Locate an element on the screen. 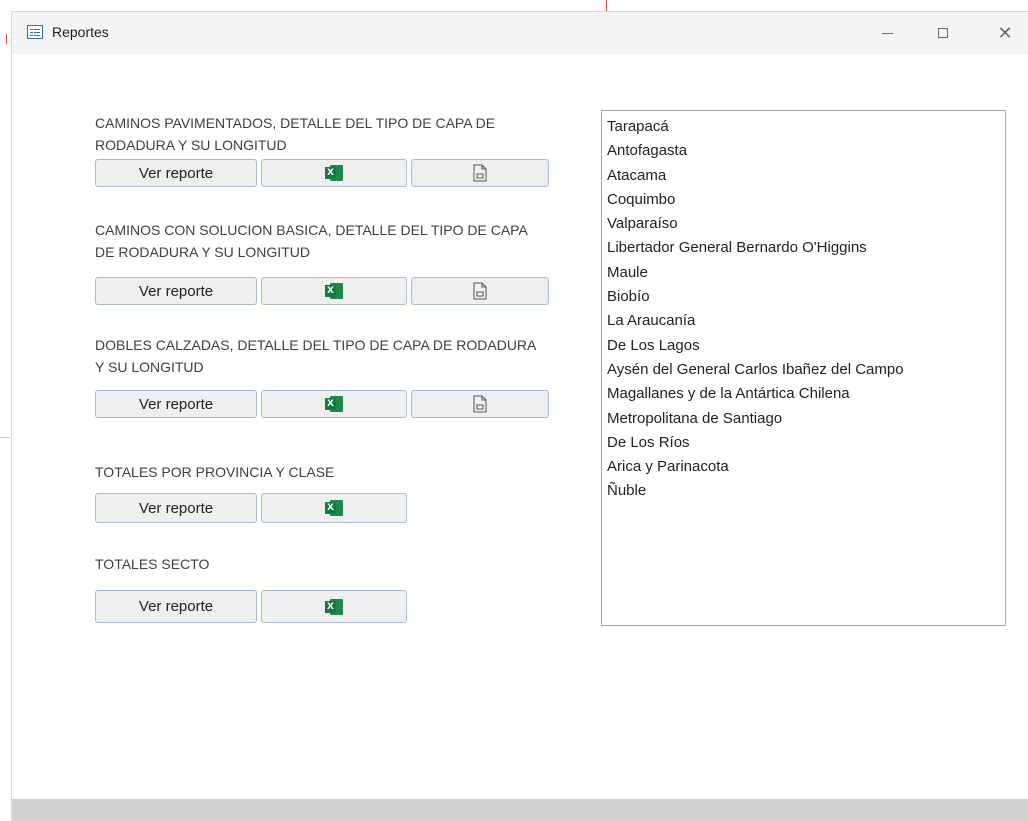  document-export-button-pavimentados is located at coordinates (480, 173).